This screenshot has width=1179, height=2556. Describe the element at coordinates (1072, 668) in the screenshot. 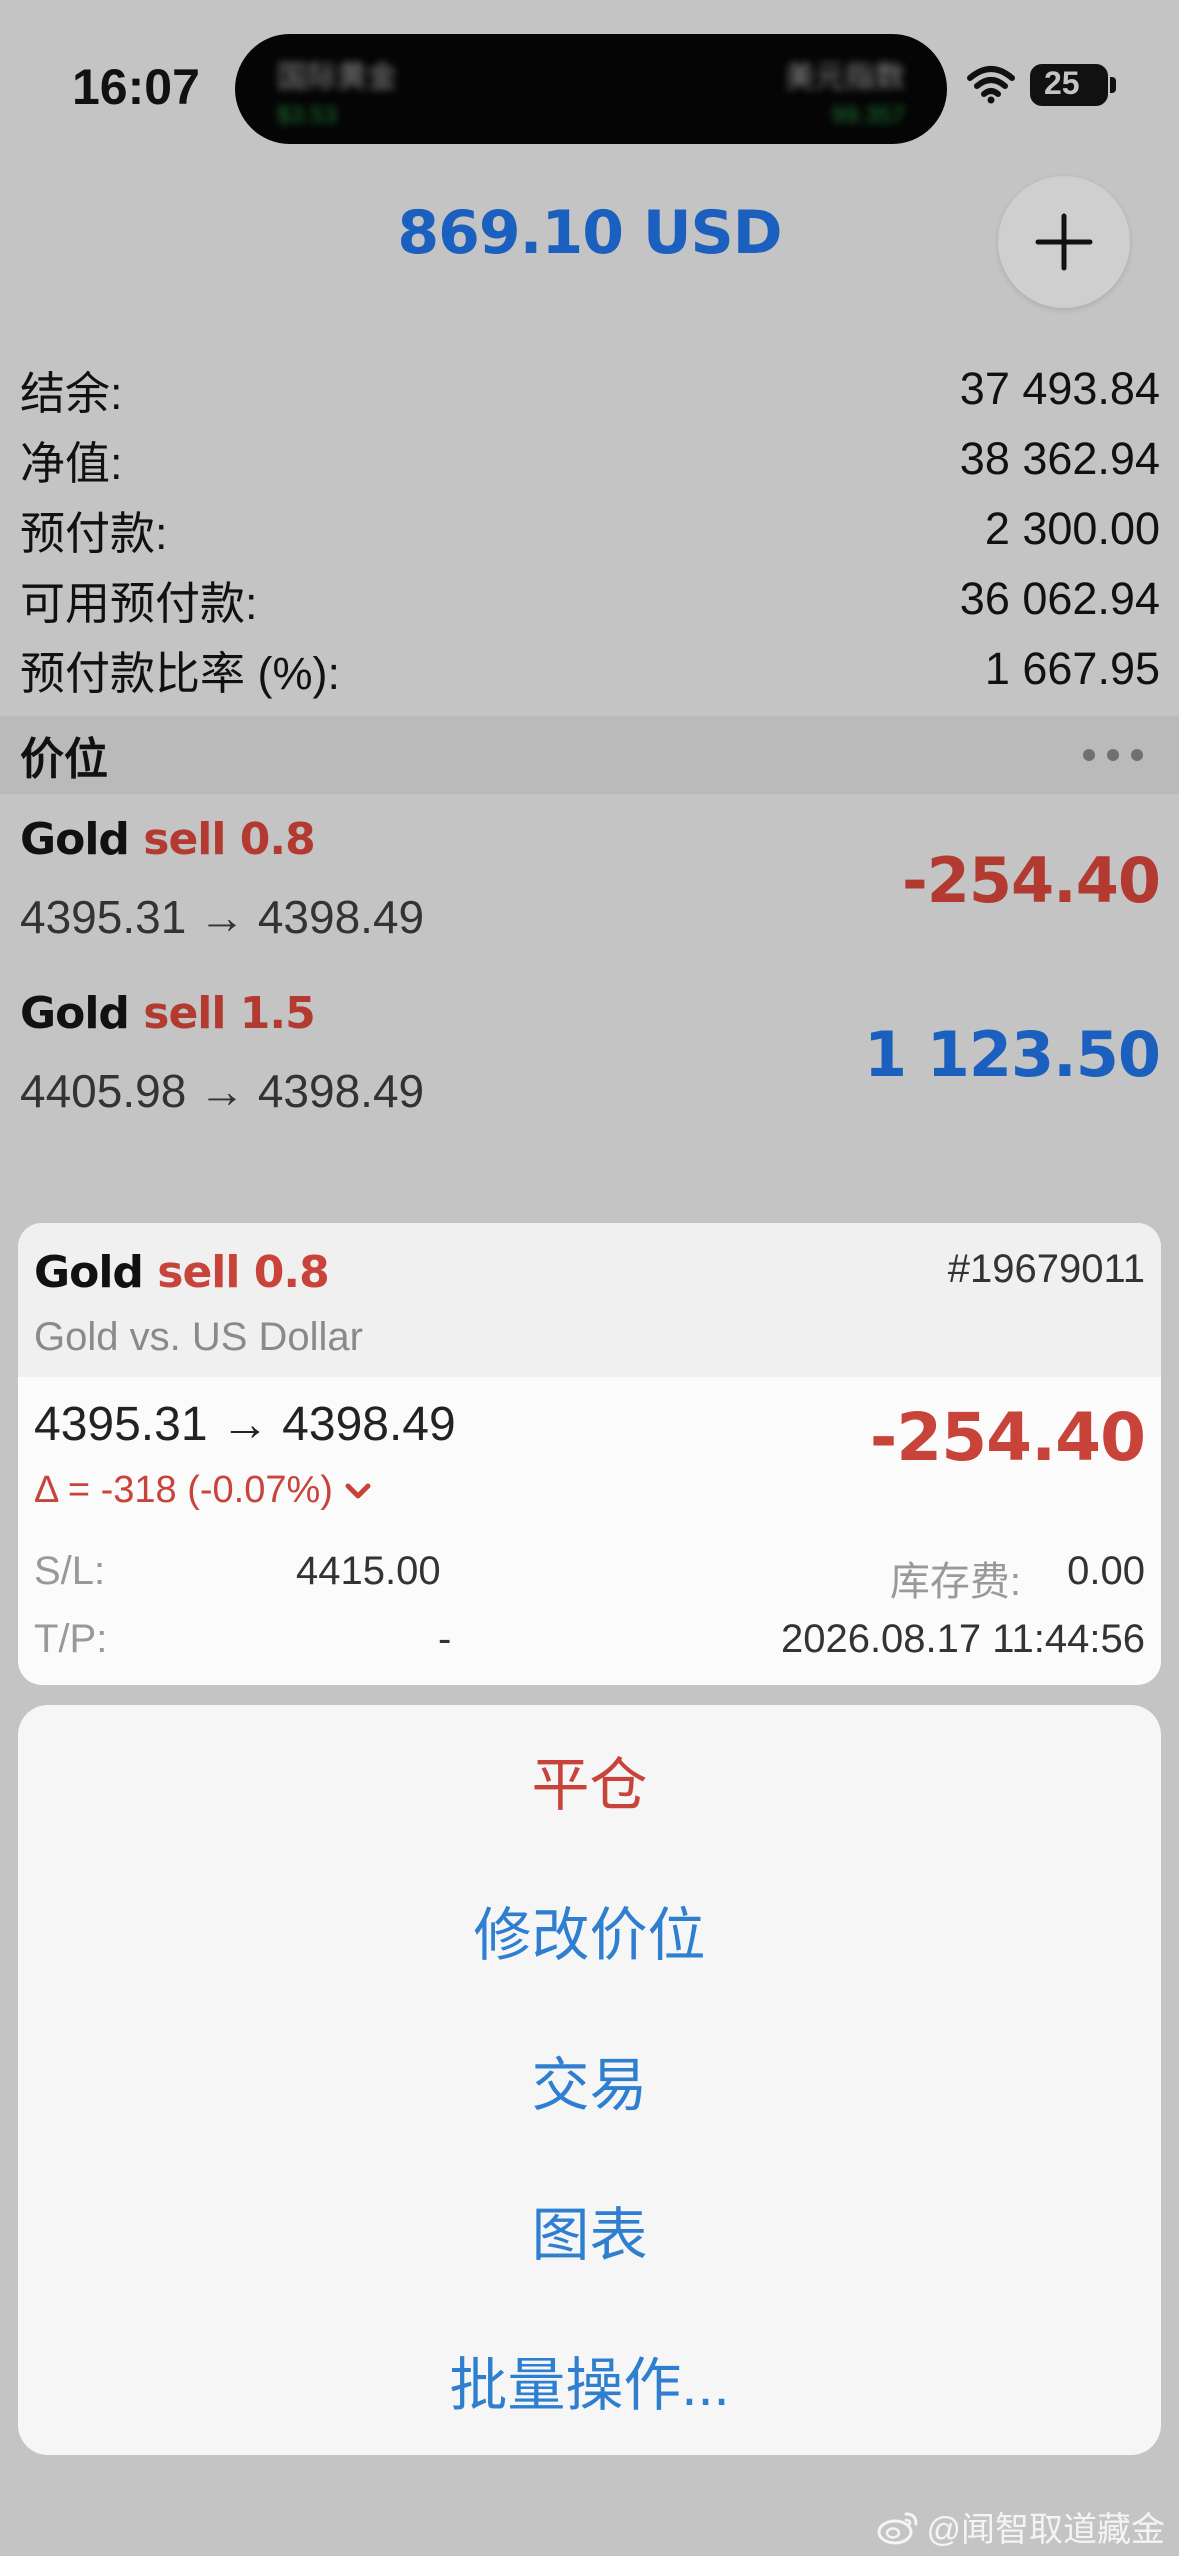

I see `summary-value: 1 667.95` at that location.